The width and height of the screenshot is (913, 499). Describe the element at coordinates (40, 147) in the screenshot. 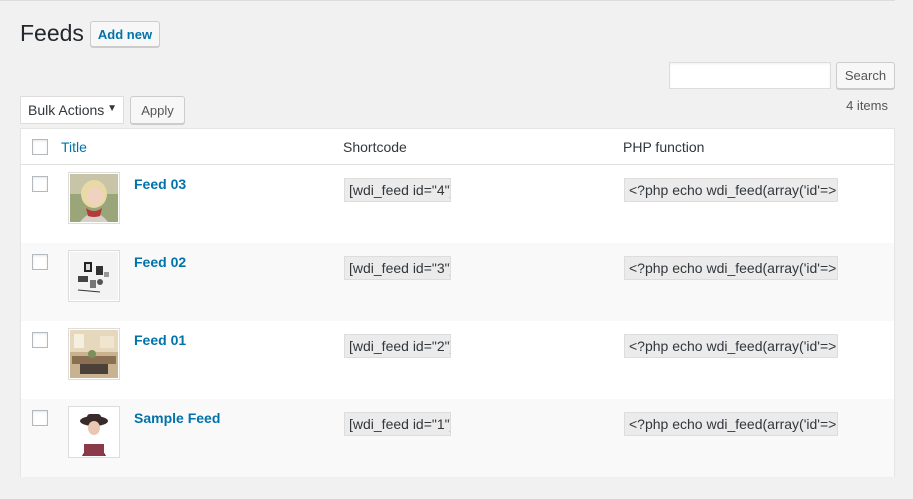

I see `select-all-checkbox` at that location.